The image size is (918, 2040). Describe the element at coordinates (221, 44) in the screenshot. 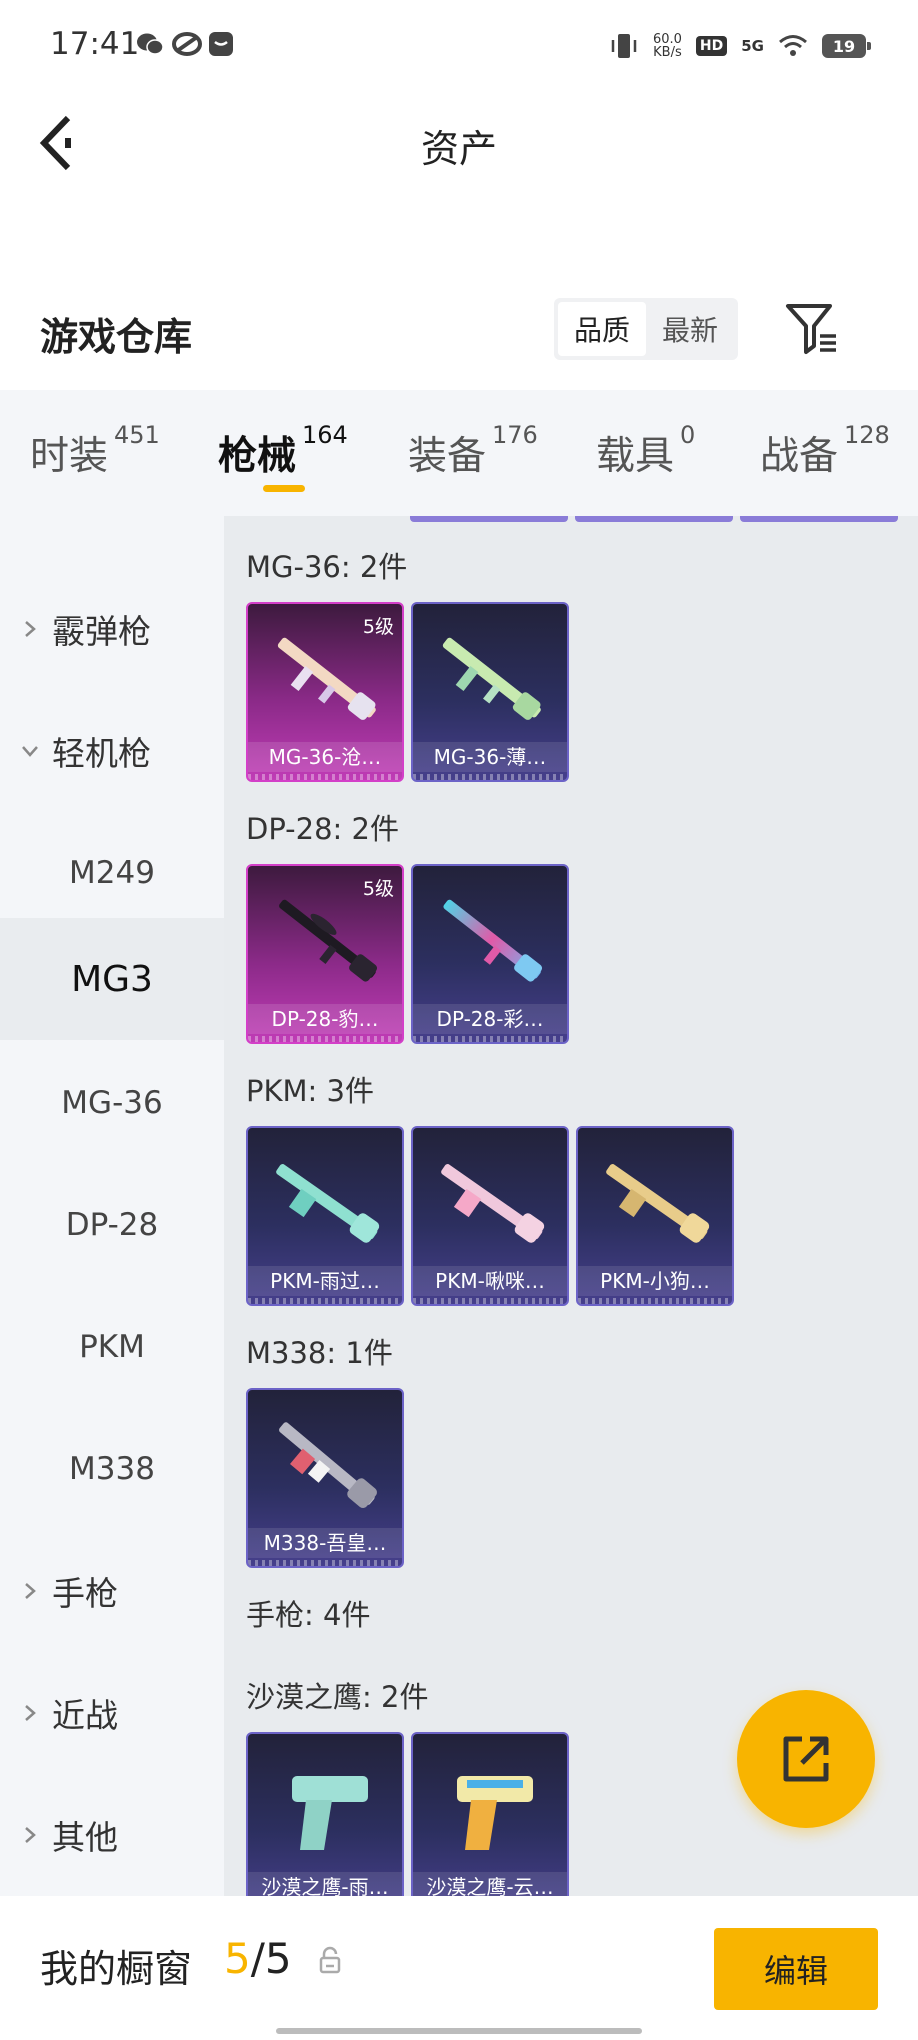

I see `message-icon` at that location.